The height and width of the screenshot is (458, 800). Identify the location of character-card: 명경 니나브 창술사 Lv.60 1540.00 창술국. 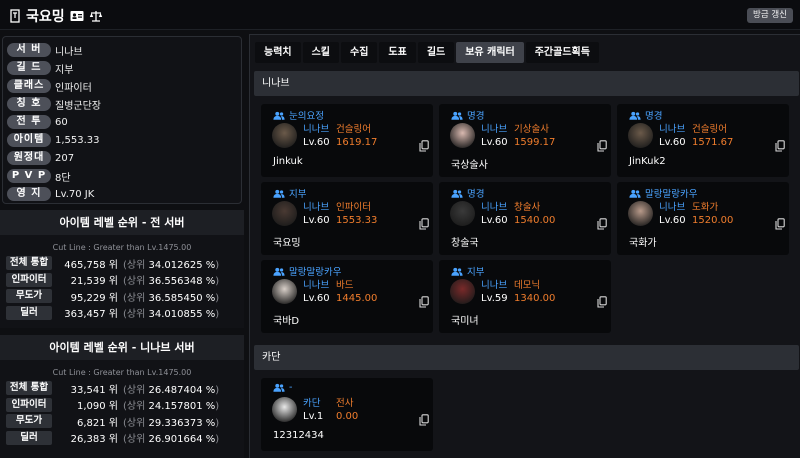
(525, 218).